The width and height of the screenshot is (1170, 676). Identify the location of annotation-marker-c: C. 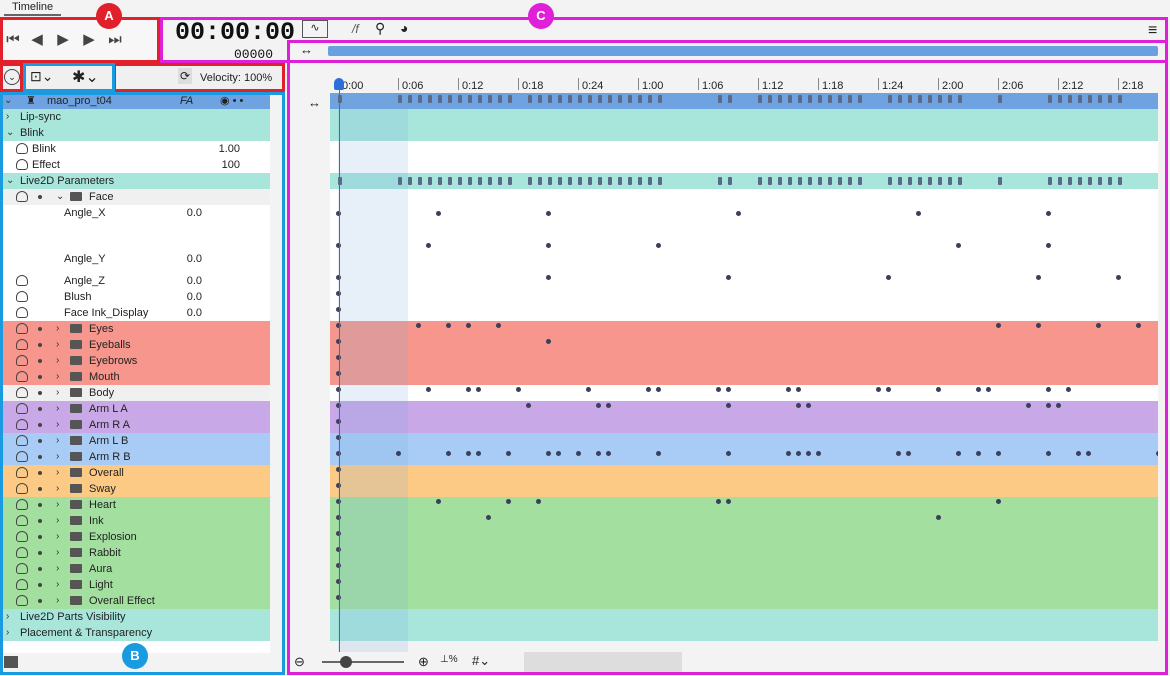
(541, 16).